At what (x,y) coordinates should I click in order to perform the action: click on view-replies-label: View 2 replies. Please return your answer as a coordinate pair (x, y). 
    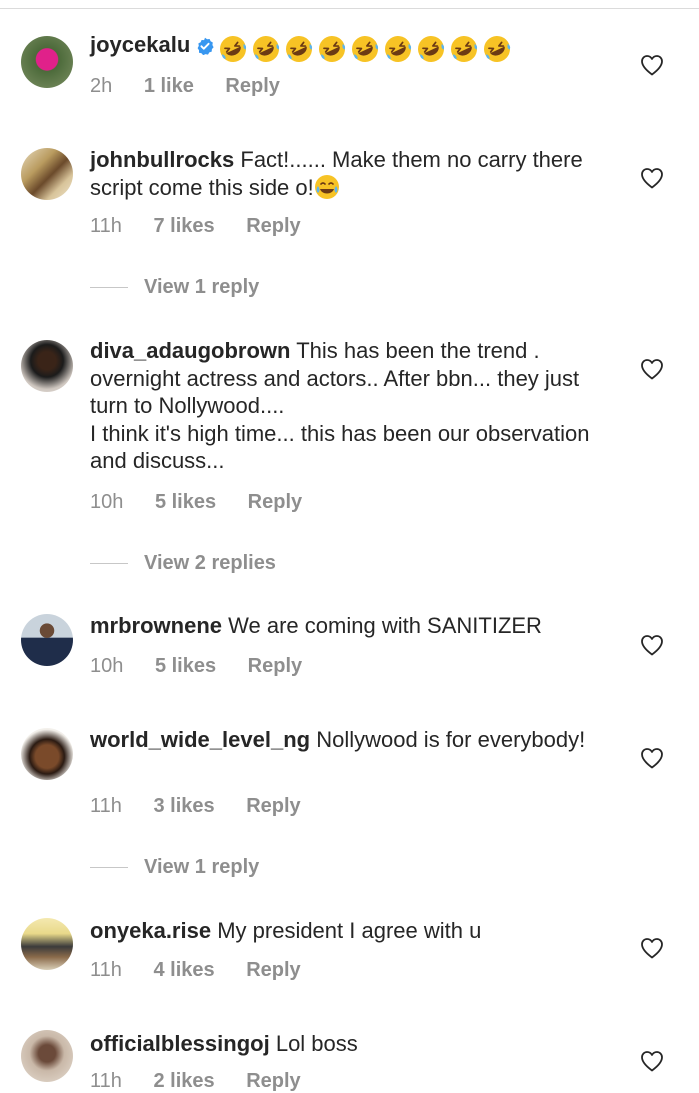
    Looking at the image, I should click on (210, 563).